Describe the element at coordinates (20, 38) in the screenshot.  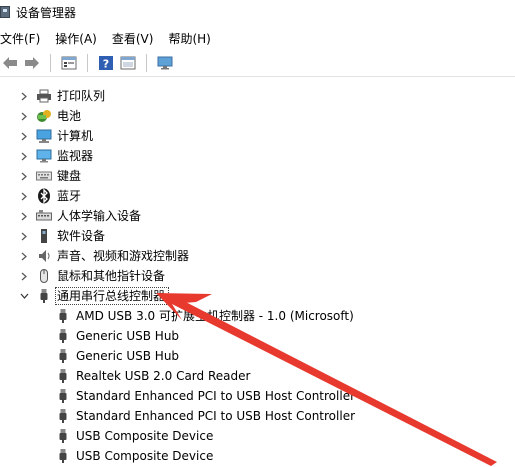
I see `menu-file: 文件(F)` at that location.